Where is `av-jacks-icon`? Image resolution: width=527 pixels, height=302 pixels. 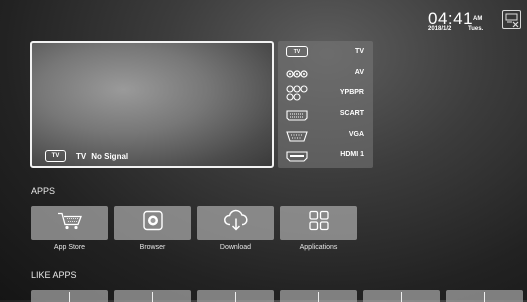
av-jacks-icon is located at coordinates (297, 73).